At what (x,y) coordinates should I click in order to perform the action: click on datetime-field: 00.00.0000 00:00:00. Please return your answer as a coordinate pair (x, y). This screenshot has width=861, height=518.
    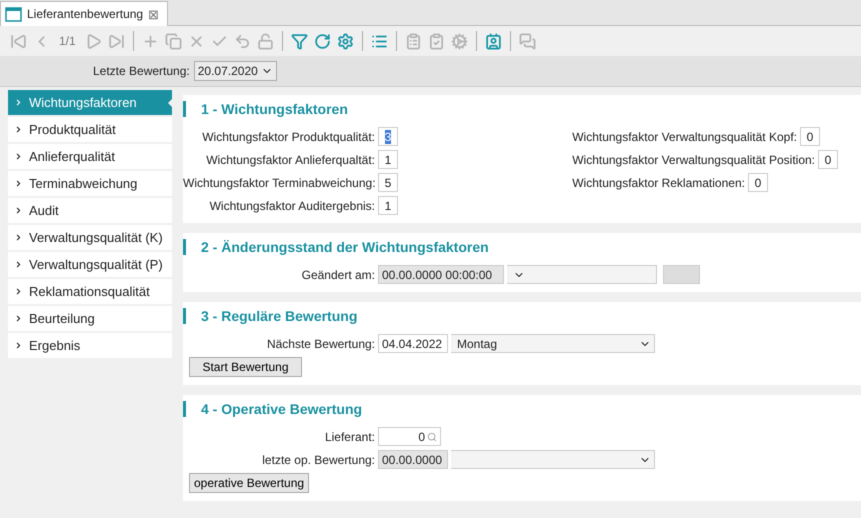
    Looking at the image, I should click on (441, 274).